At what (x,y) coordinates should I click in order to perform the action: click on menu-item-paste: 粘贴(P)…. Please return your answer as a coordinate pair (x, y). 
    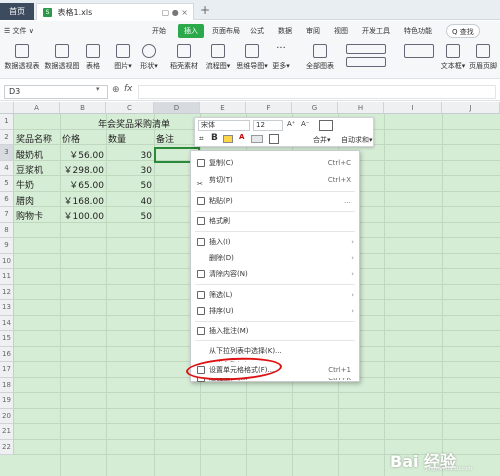
    Looking at the image, I should click on (275, 201).